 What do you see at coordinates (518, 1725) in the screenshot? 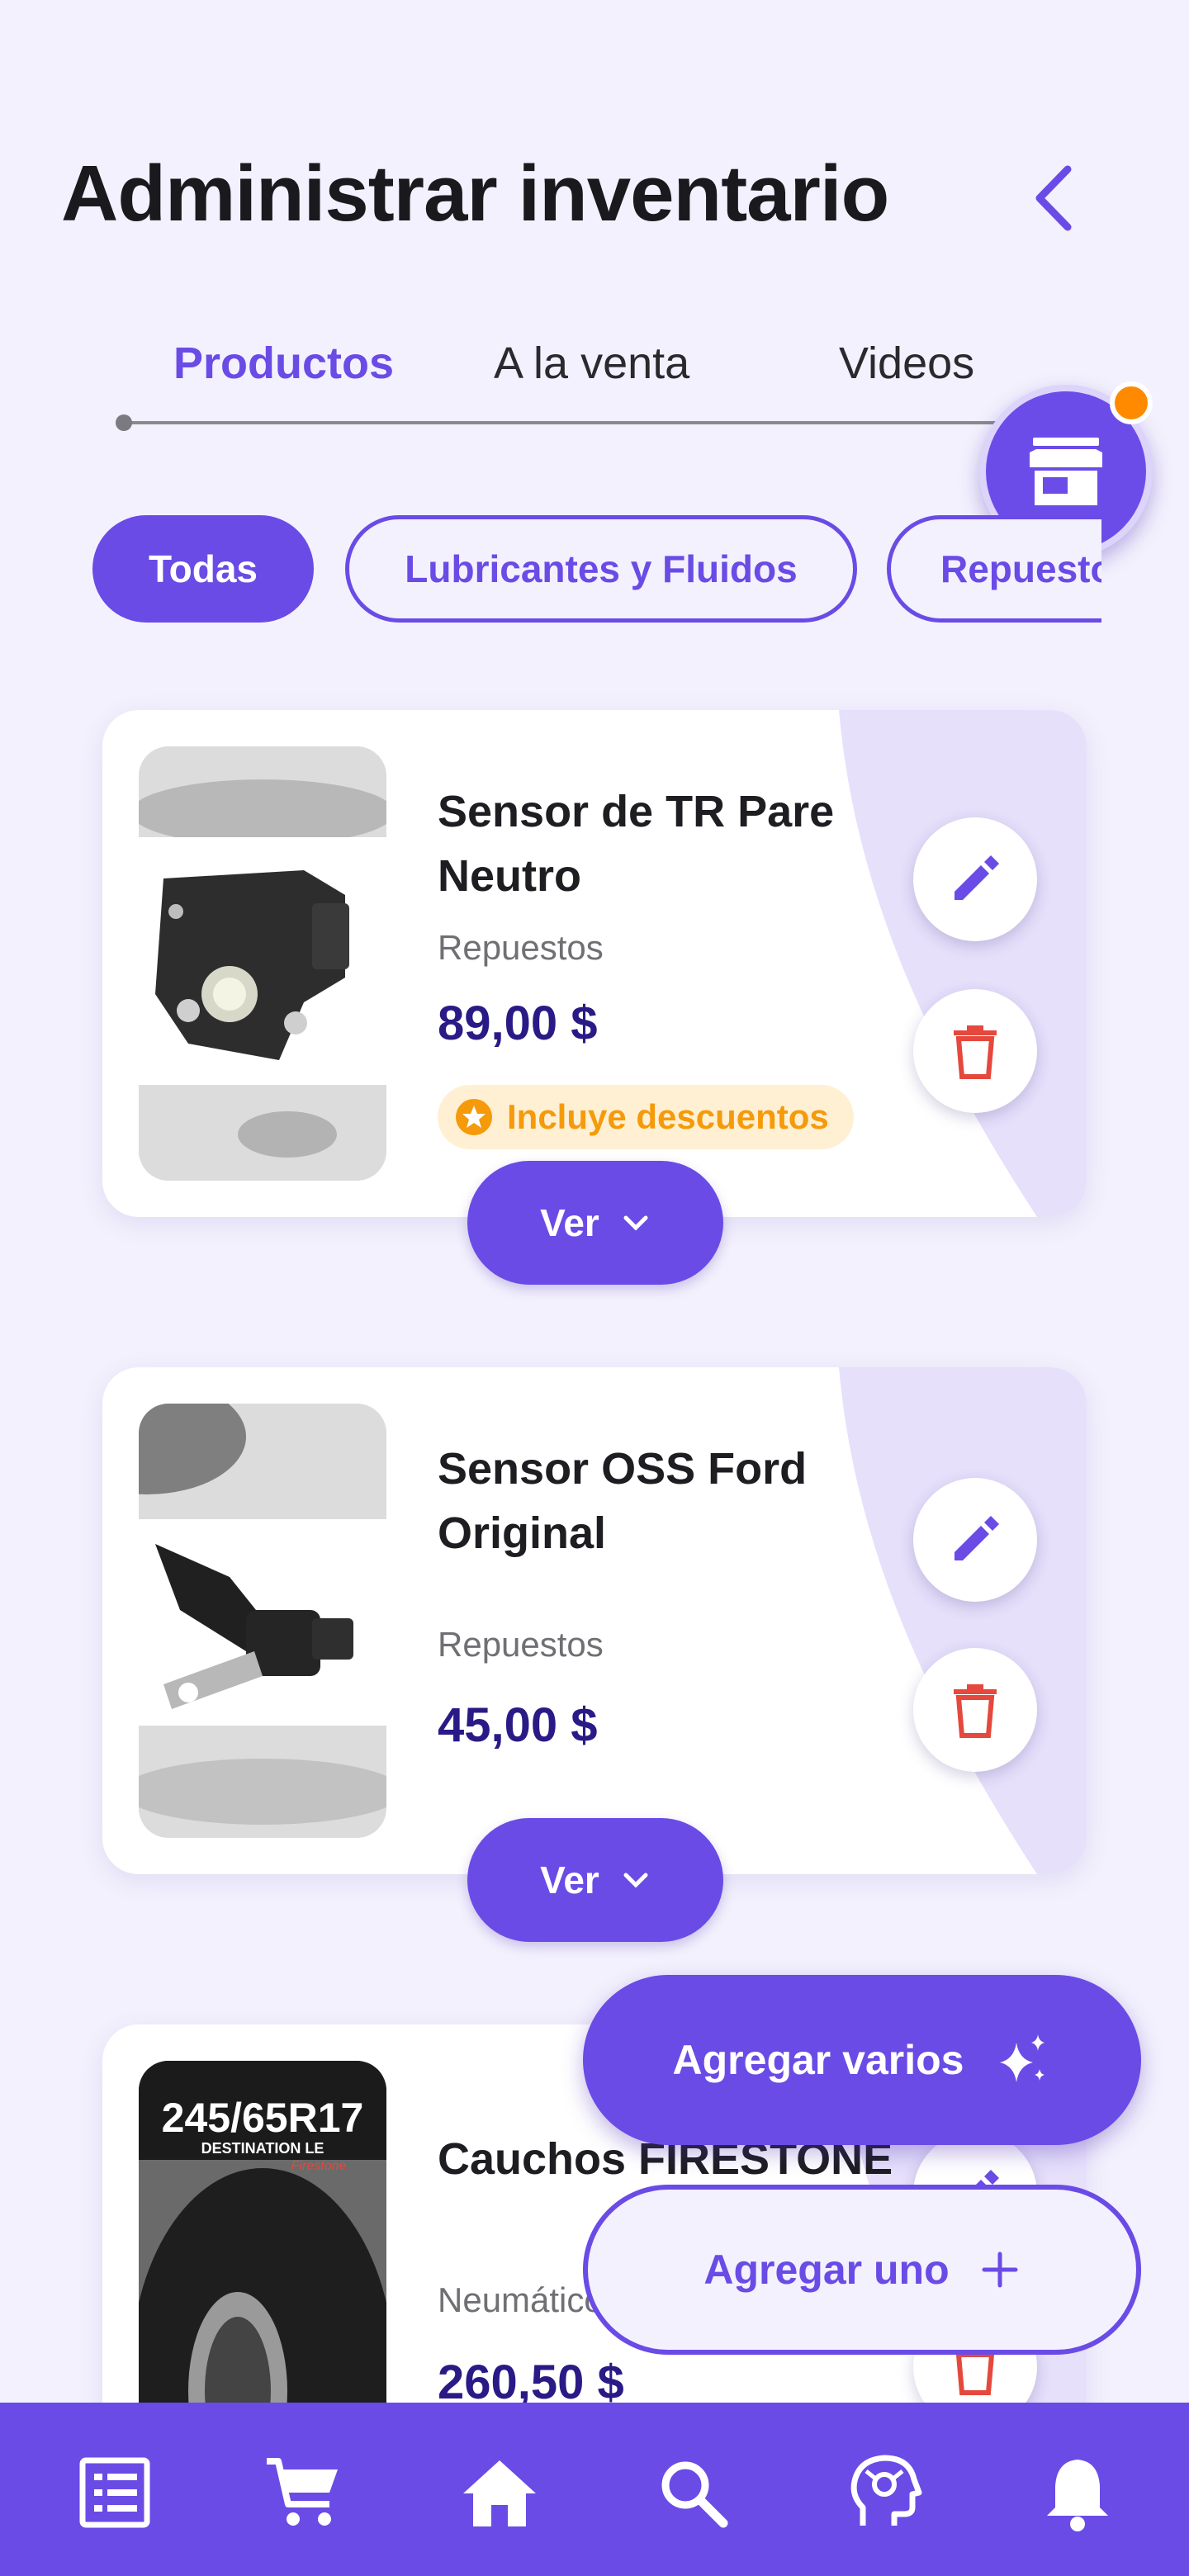
I see `product-price: 45,00 $` at bounding box center [518, 1725].